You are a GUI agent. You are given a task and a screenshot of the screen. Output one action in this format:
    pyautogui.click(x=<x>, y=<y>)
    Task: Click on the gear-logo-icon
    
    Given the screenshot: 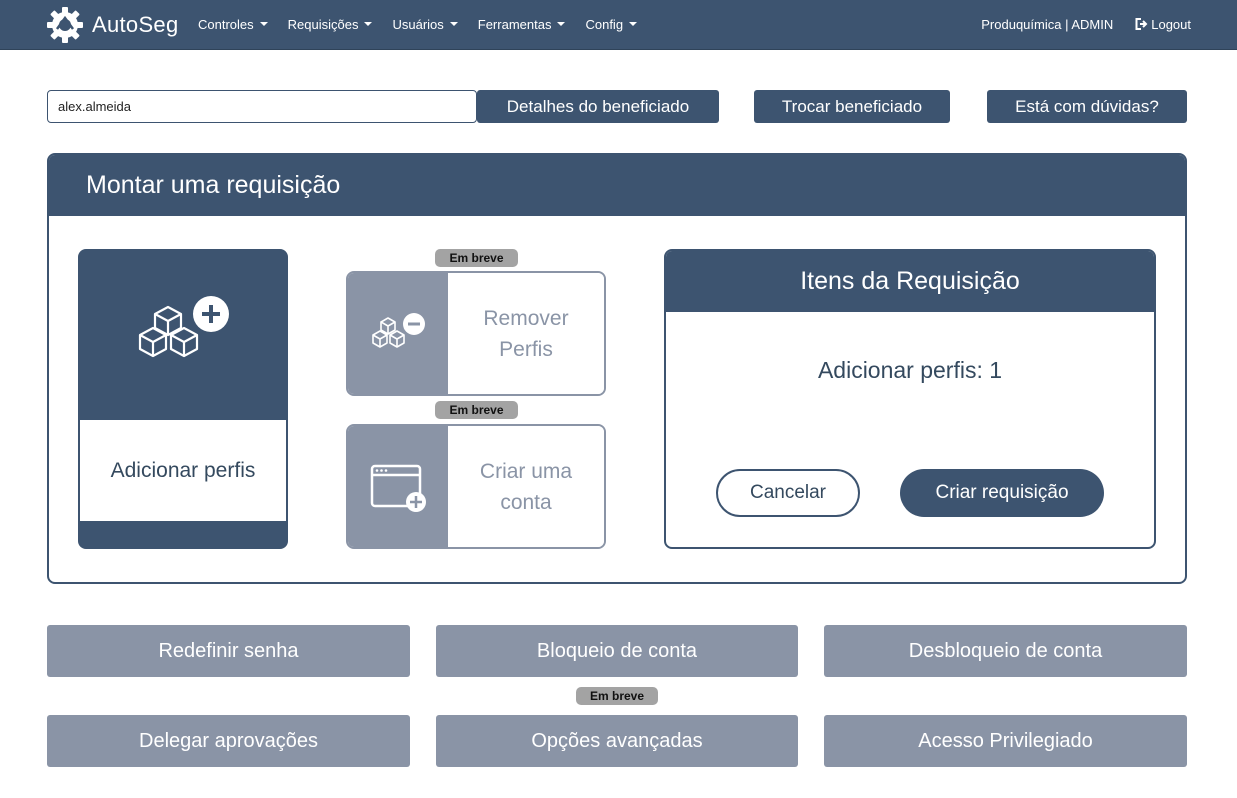 What is the action you would take?
    pyautogui.click(x=65, y=25)
    